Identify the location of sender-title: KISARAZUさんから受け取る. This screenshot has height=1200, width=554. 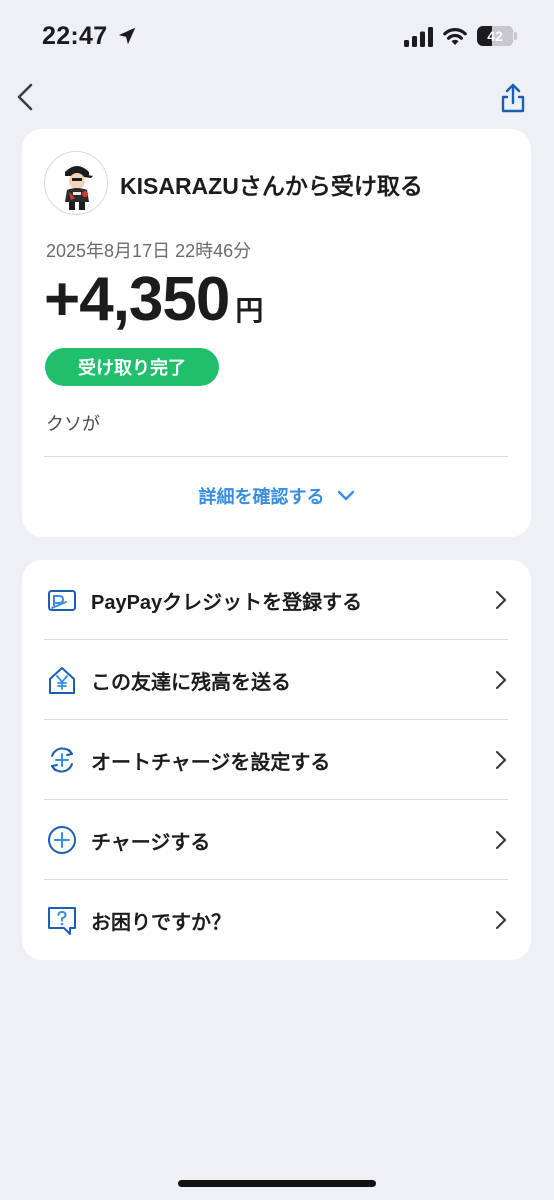
(271, 186).